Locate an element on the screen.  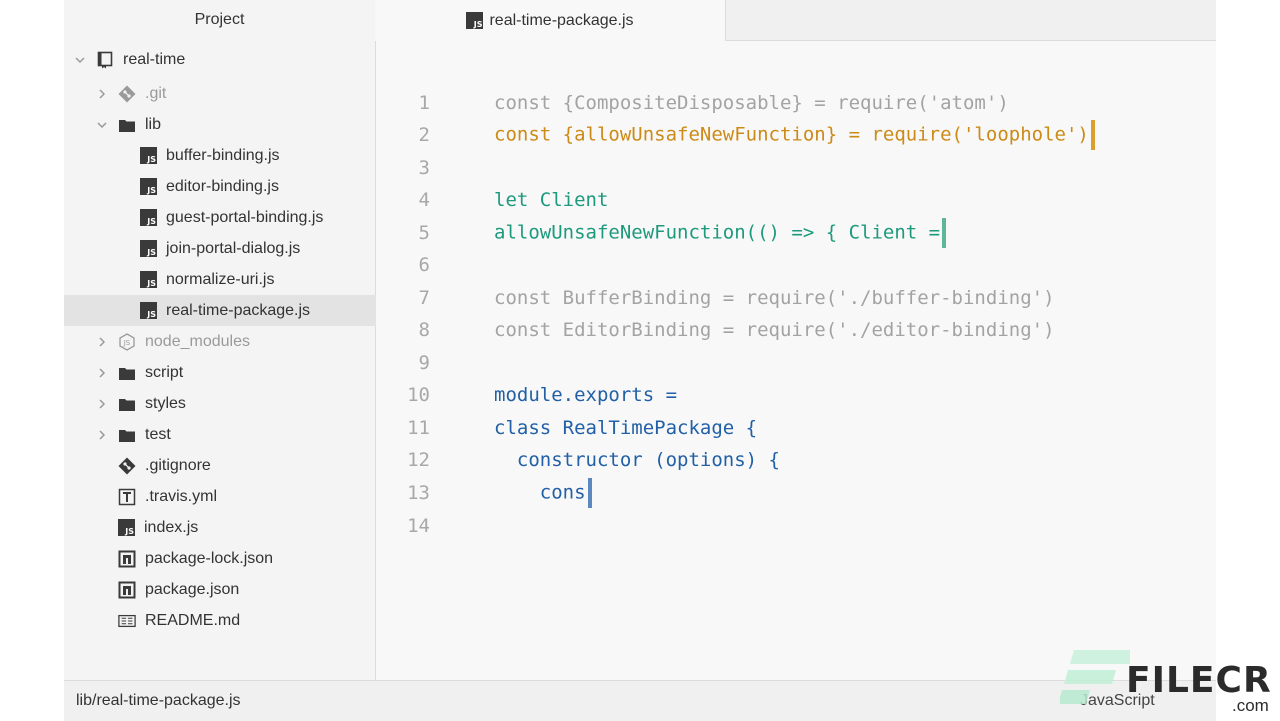
tree-item-label: node_modules is located at coordinates (197, 341).